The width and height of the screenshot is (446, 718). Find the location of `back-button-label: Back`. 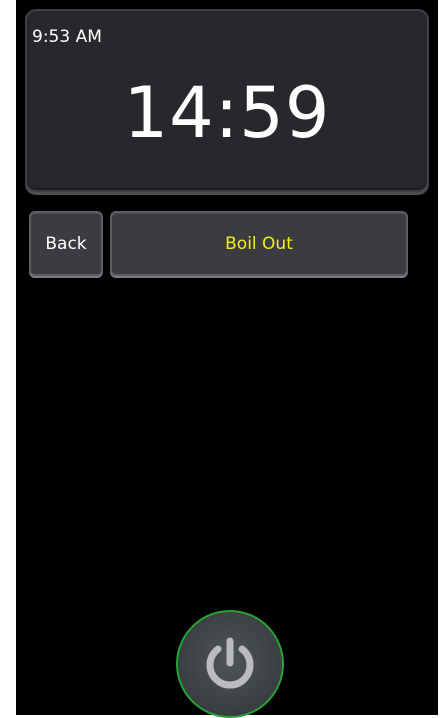

back-button-label: Back is located at coordinates (66, 243).